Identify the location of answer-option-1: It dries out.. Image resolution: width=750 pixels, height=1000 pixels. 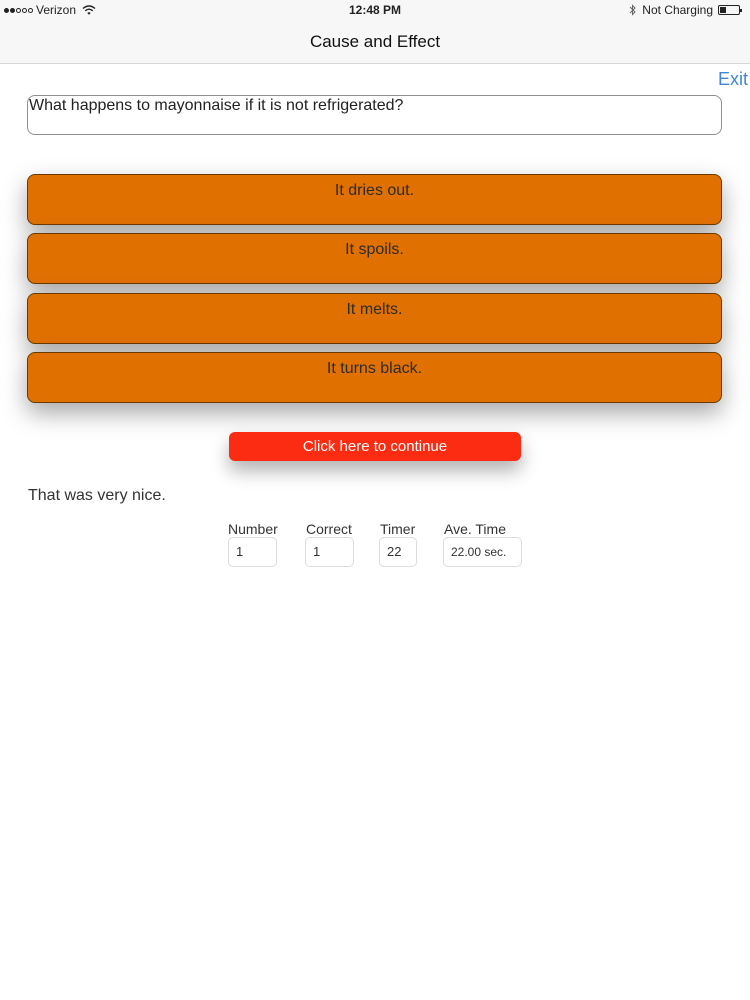
(374, 199).